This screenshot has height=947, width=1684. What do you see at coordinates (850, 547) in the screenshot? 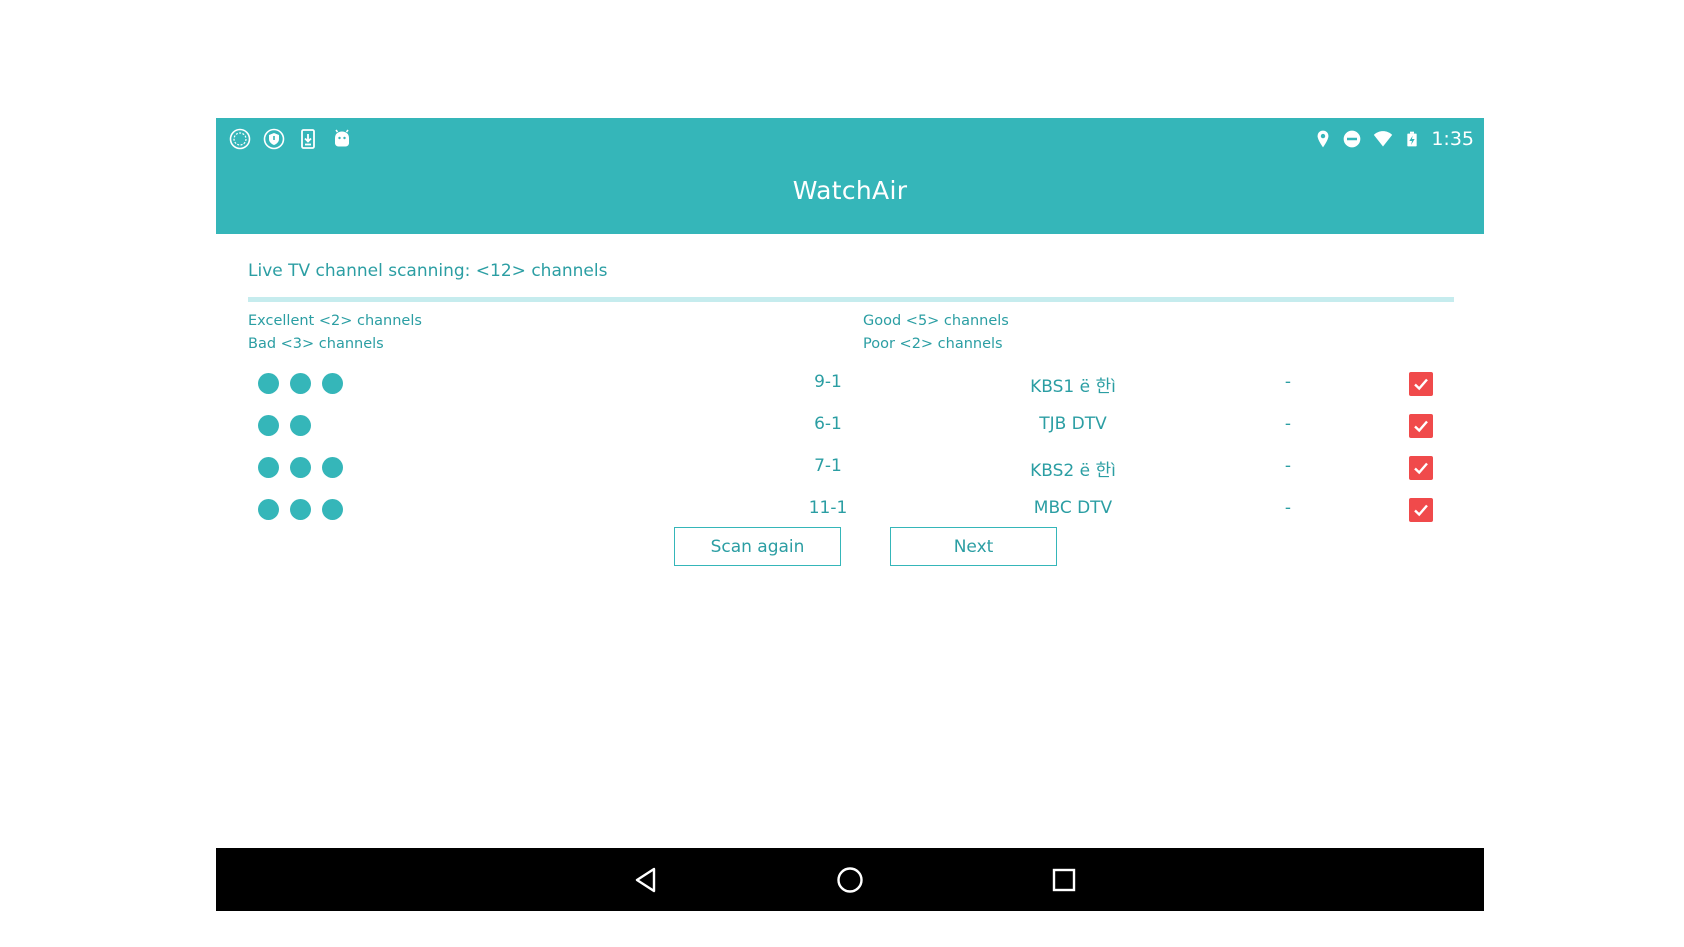
I see `action-buttons: Scan again Next` at bounding box center [850, 547].